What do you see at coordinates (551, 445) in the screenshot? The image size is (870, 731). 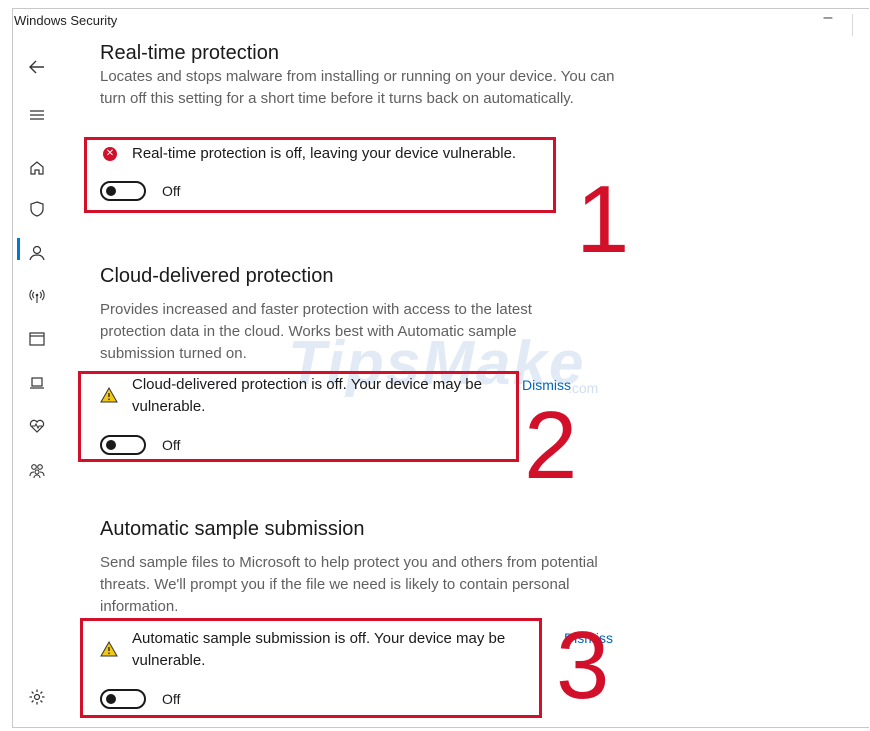 I see `annotation-number-2: 2` at bounding box center [551, 445].